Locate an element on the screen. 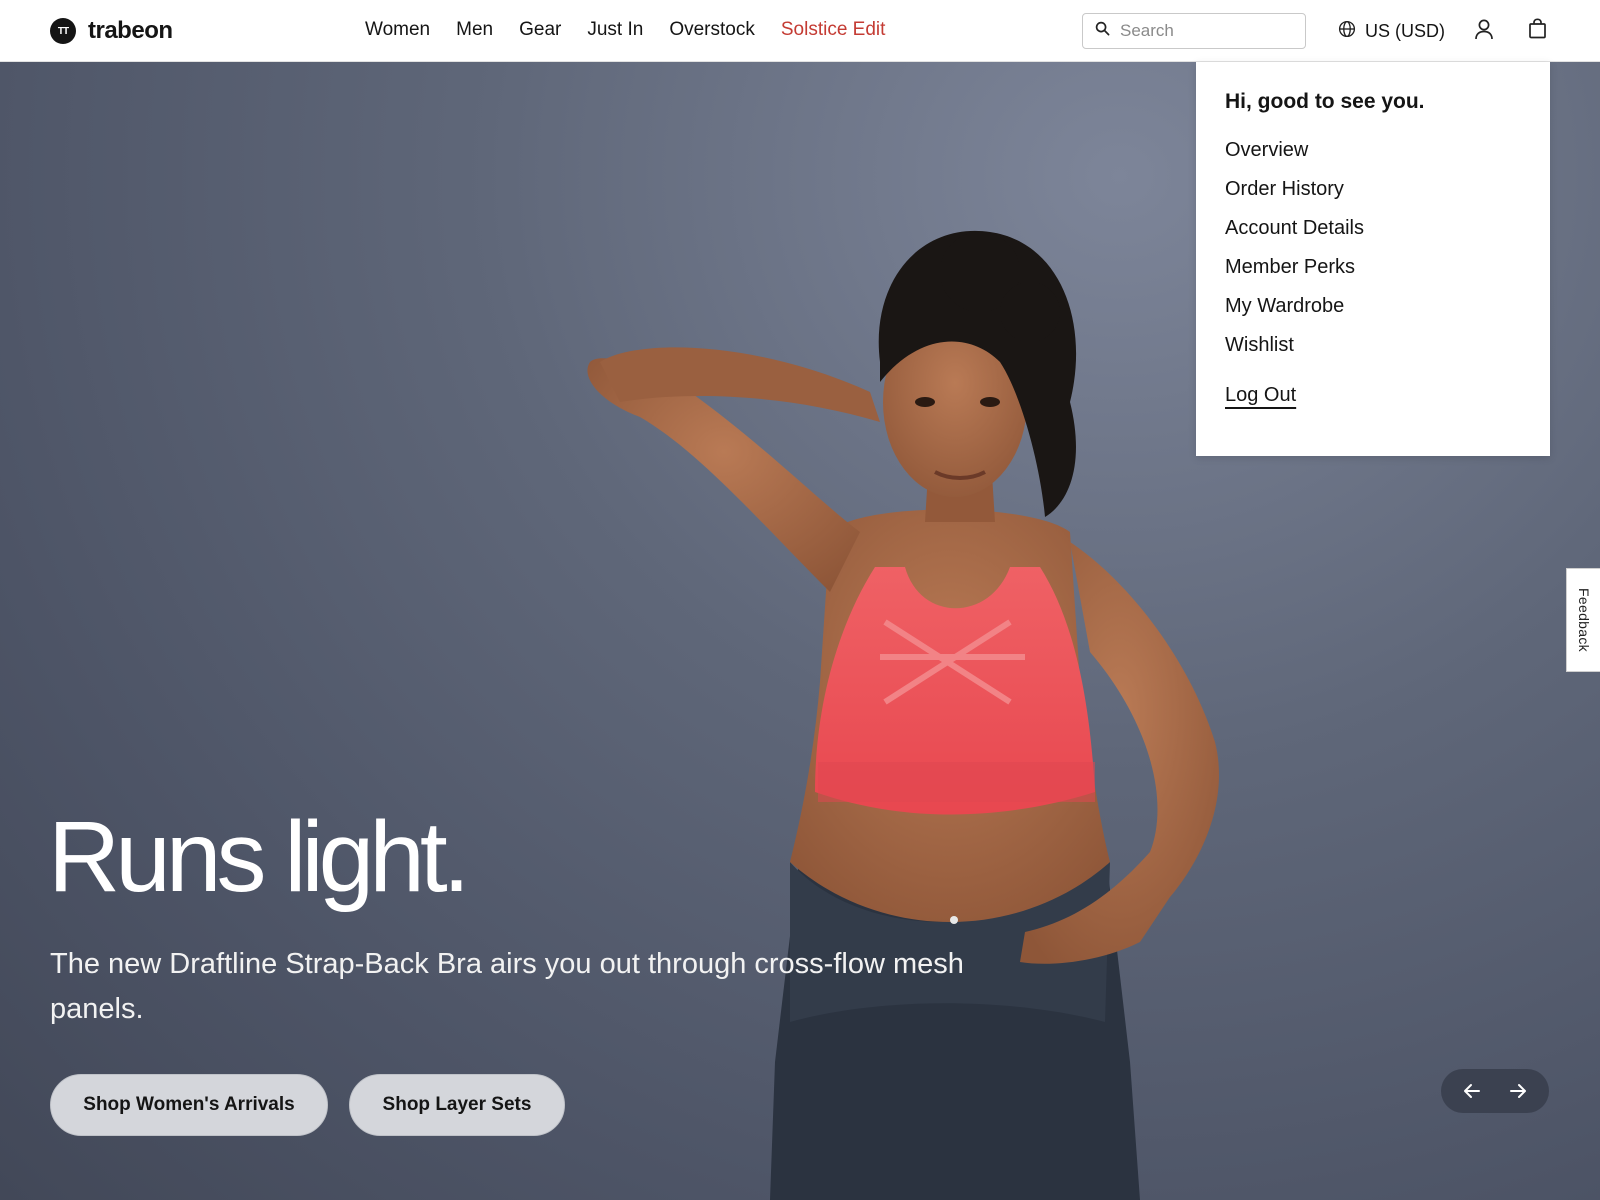 This screenshot has height=1200, width=1600. carousel-controls is located at coordinates (1495, 1091).